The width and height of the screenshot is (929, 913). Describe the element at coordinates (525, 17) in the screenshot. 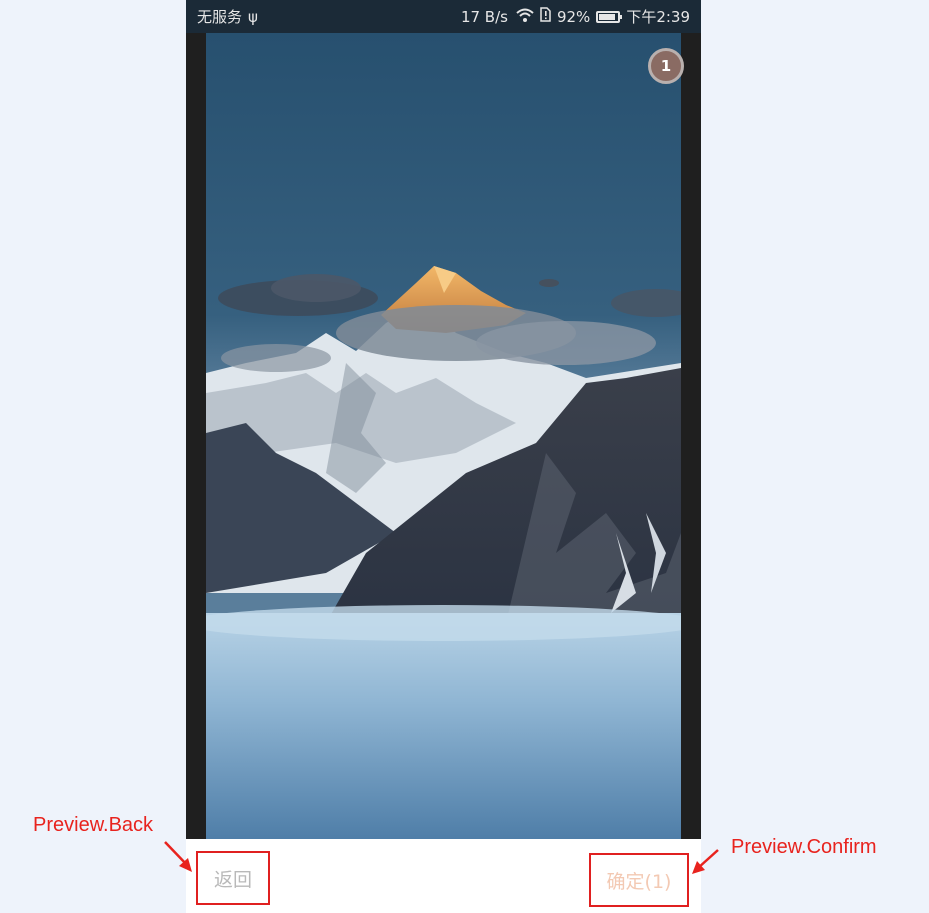

I see `wifi-icon` at that location.